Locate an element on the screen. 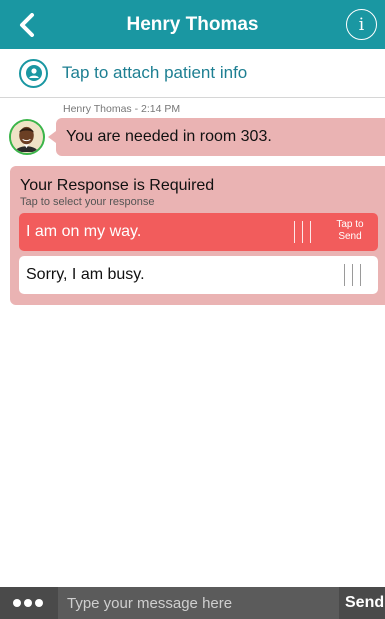 The width and height of the screenshot is (385, 619). back-button is located at coordinates (27, 25).